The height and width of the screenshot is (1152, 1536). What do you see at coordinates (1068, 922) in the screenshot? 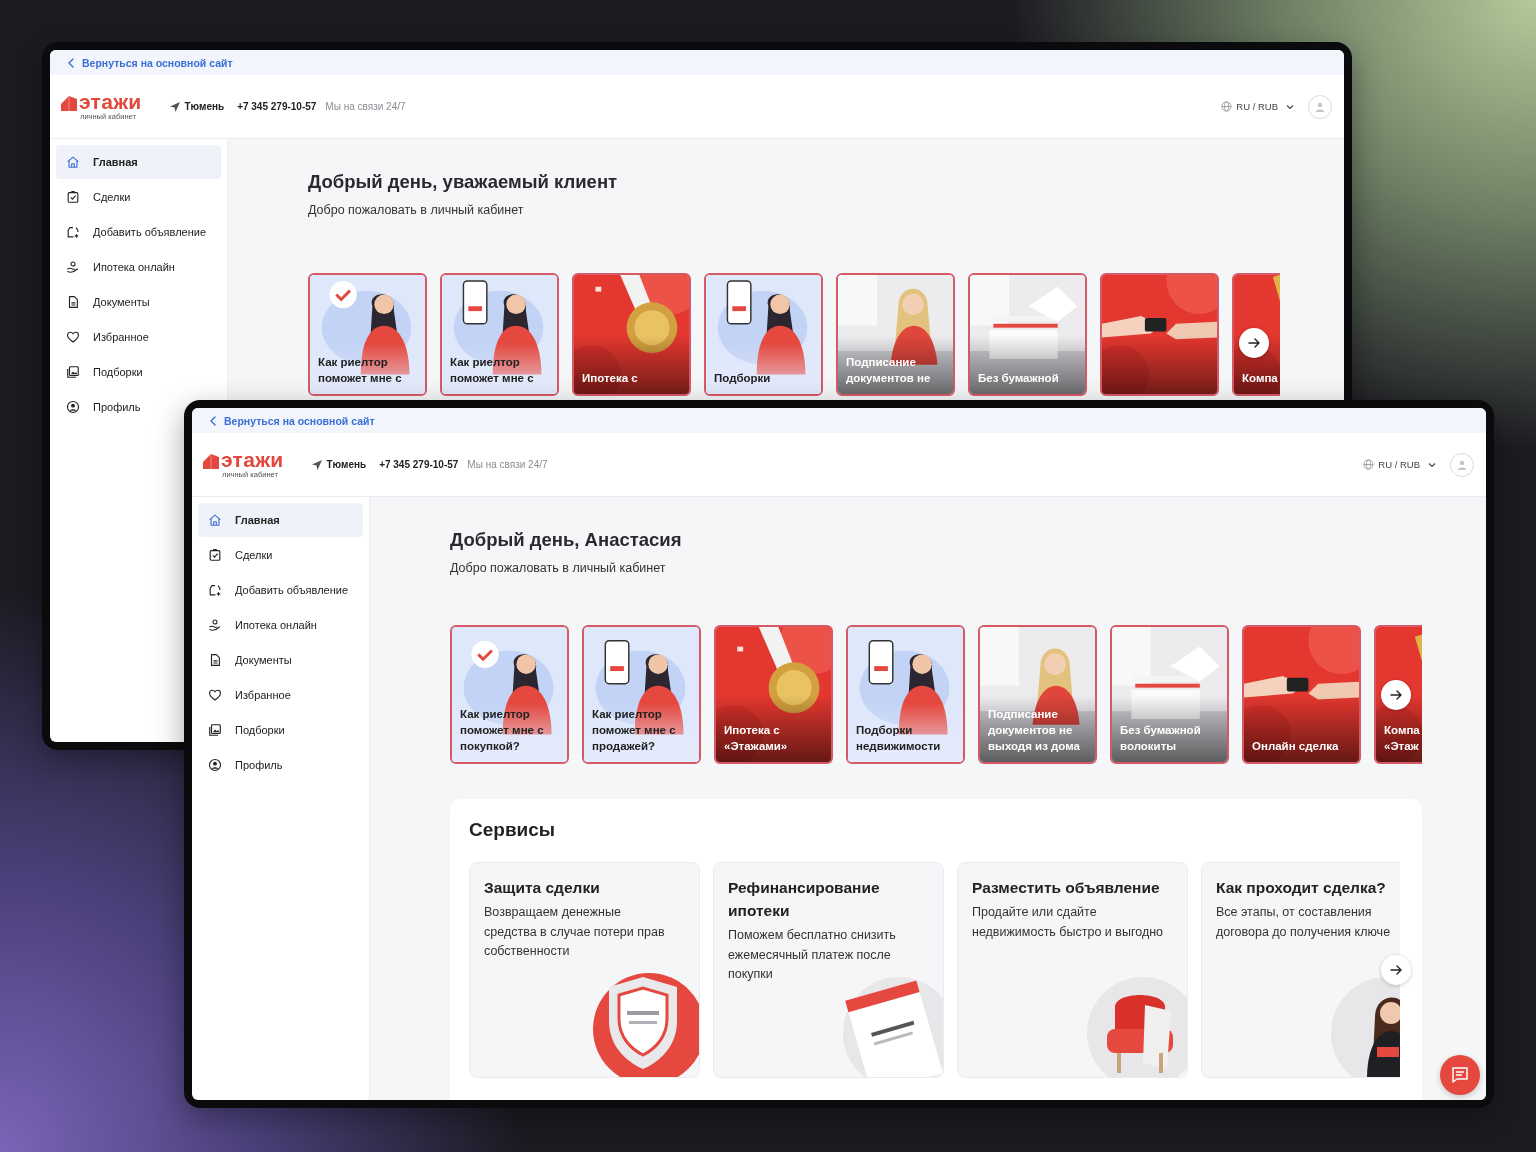
I see `service-description: Продайте или сдайте недвижимость быстро и выгодно` at bounding box center [1068, 922].